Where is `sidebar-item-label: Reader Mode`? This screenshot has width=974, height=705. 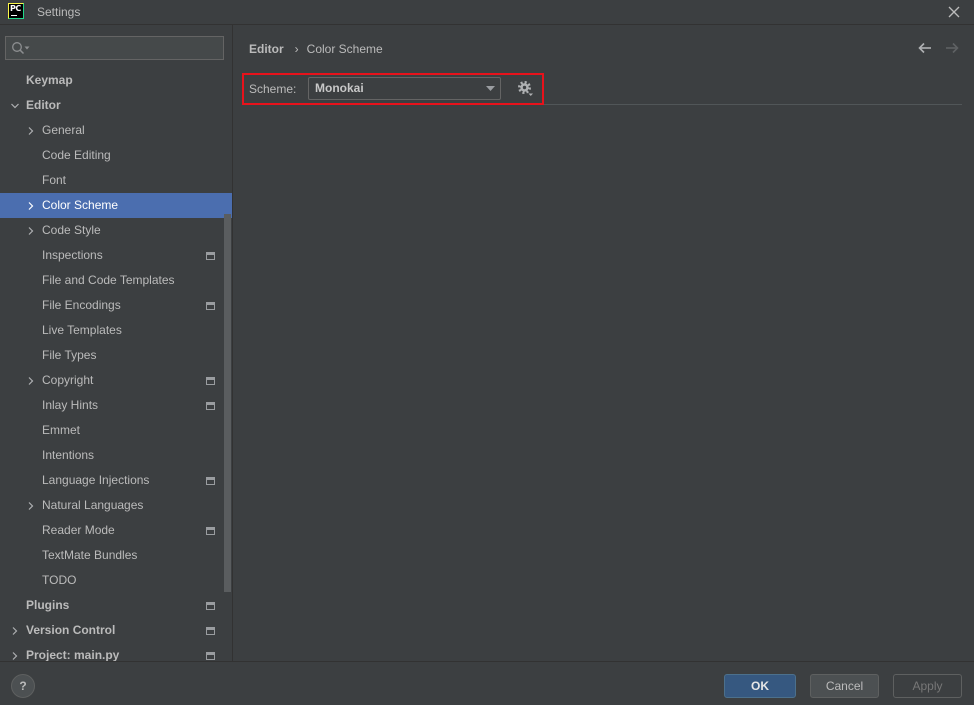
sidebar-item-label: Reader Mode is located at coordinates (78, 530).